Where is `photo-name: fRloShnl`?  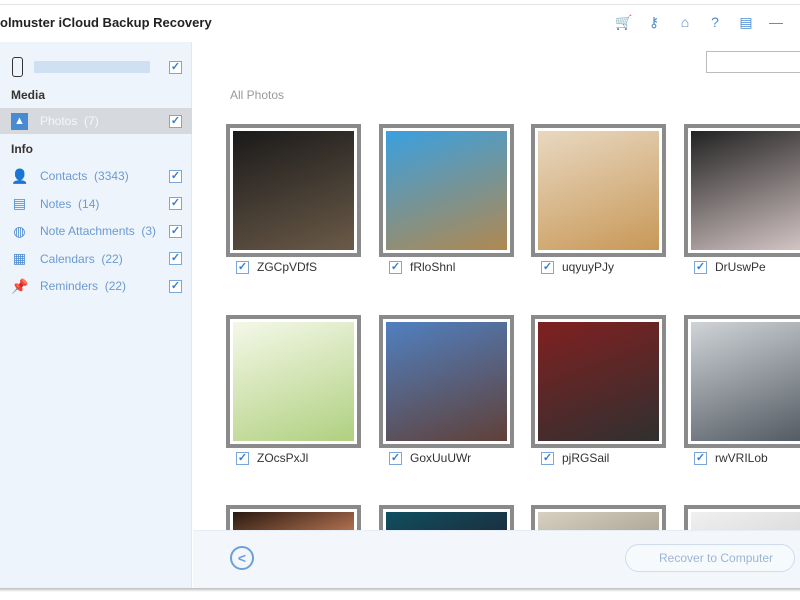
photo-name: fRloShnl is located at coordinates (433, 267).